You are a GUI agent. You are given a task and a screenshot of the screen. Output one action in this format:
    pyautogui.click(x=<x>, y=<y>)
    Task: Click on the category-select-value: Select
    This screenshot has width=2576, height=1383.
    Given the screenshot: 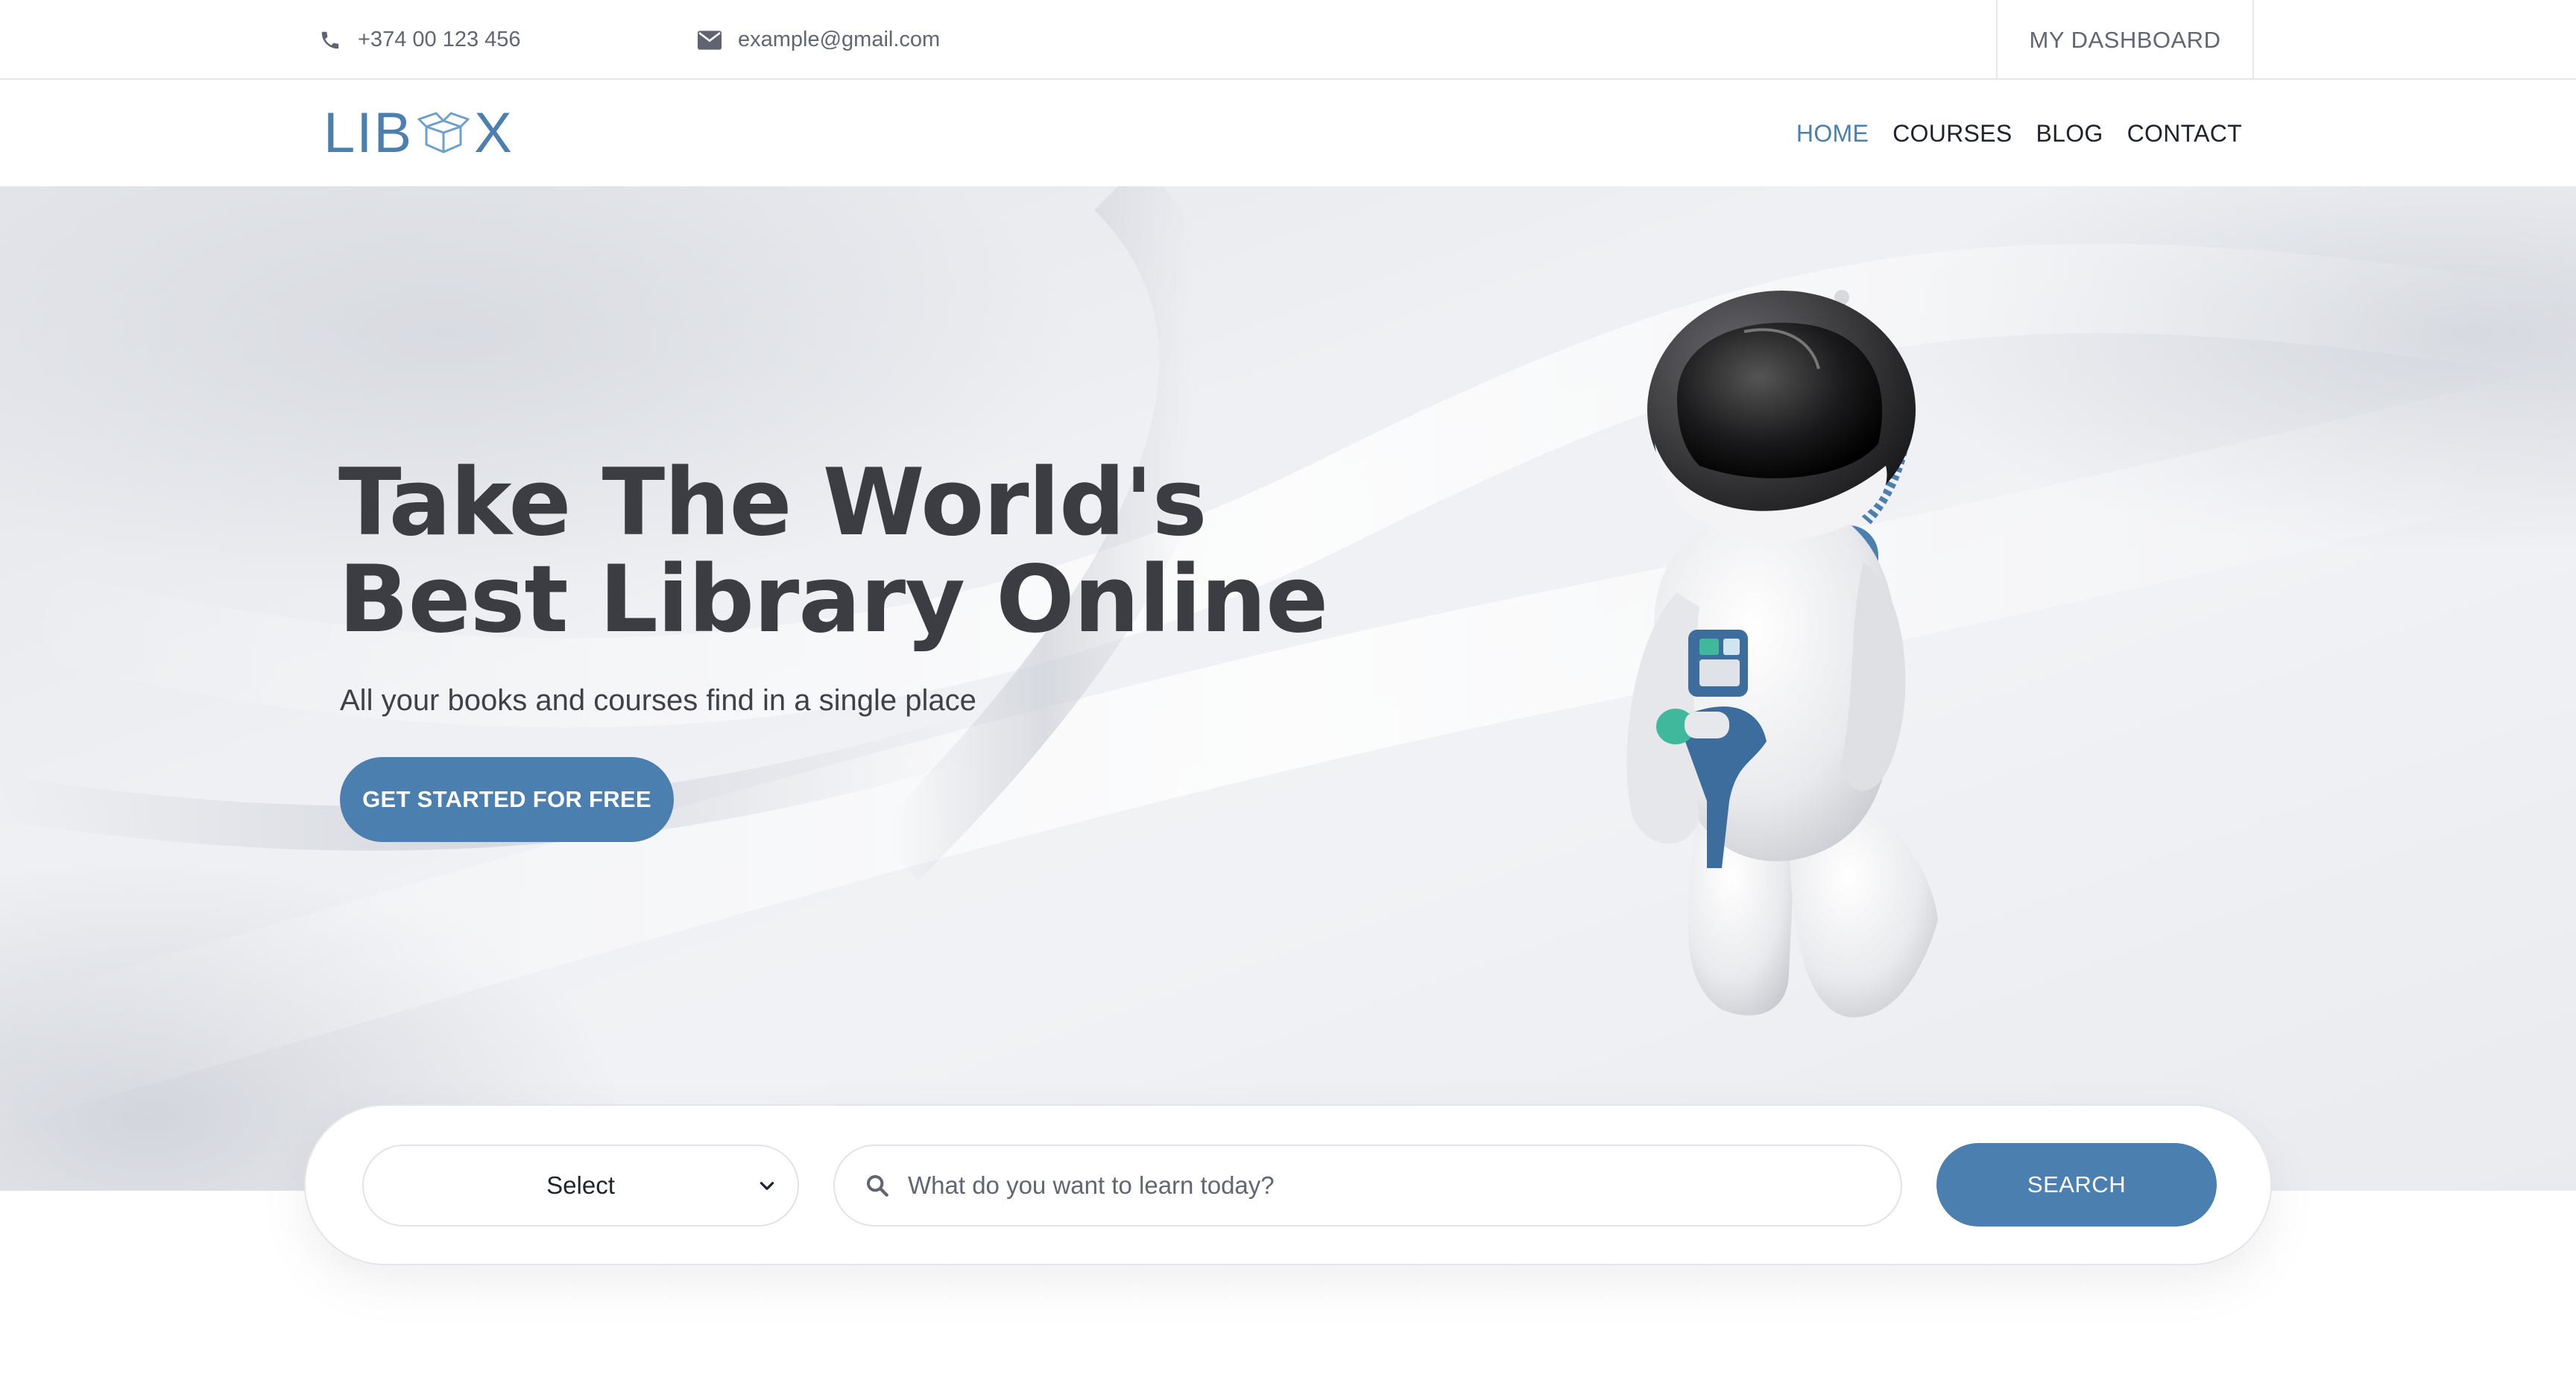 What is the action you would take?
    pyautogui.click(x=580, y=1185)
    